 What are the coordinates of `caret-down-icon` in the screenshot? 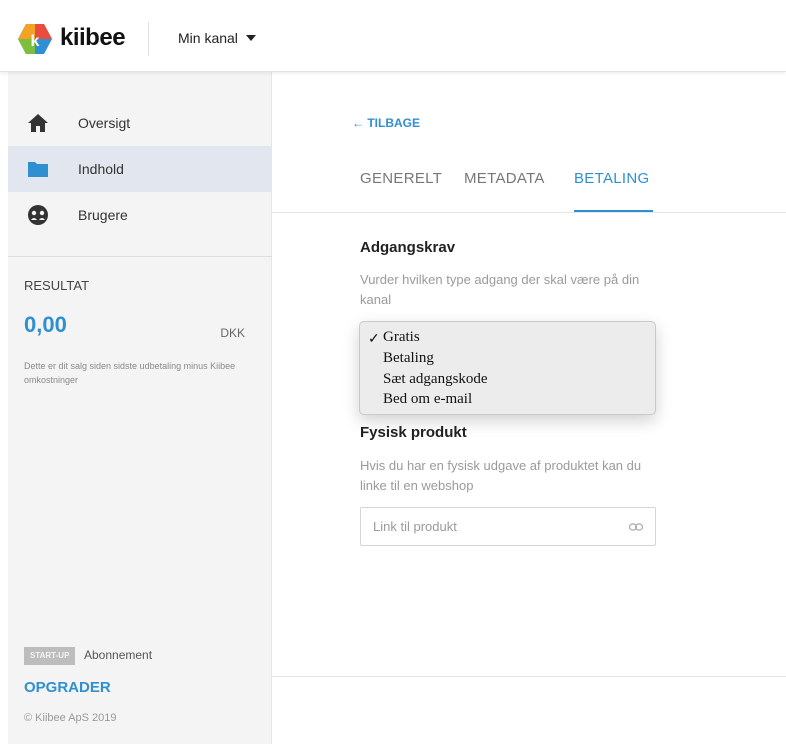 It's located at (250, 38).